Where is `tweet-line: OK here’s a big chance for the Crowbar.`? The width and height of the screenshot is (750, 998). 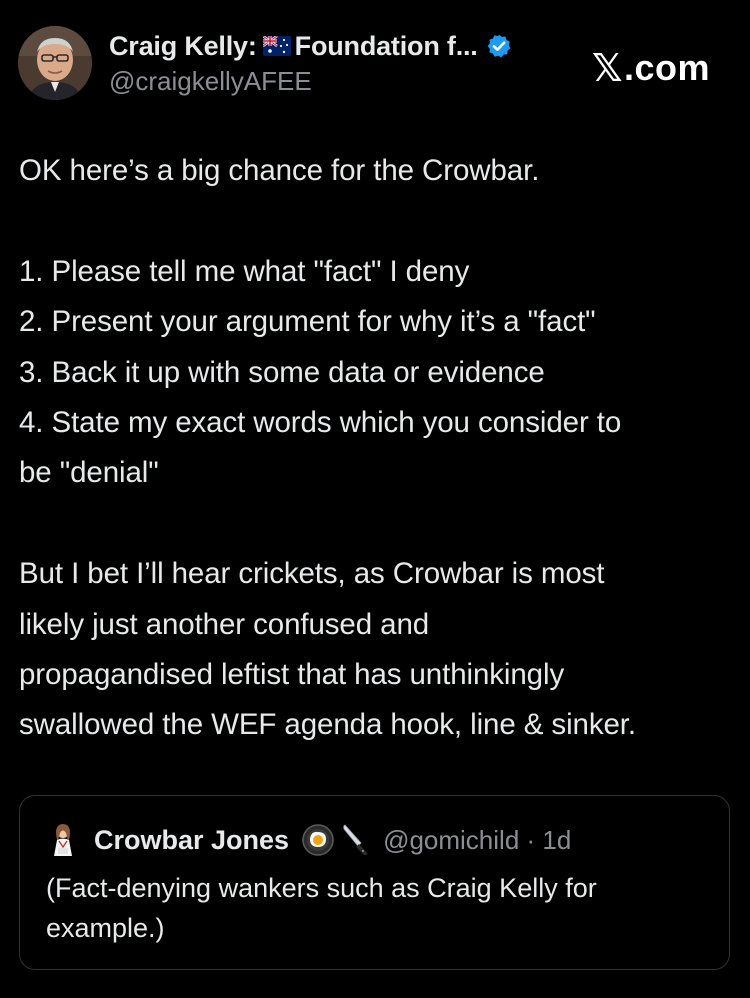
tweet-line: OK here’s a big chance for the Crowbar. is located at coordinates (279, 170).